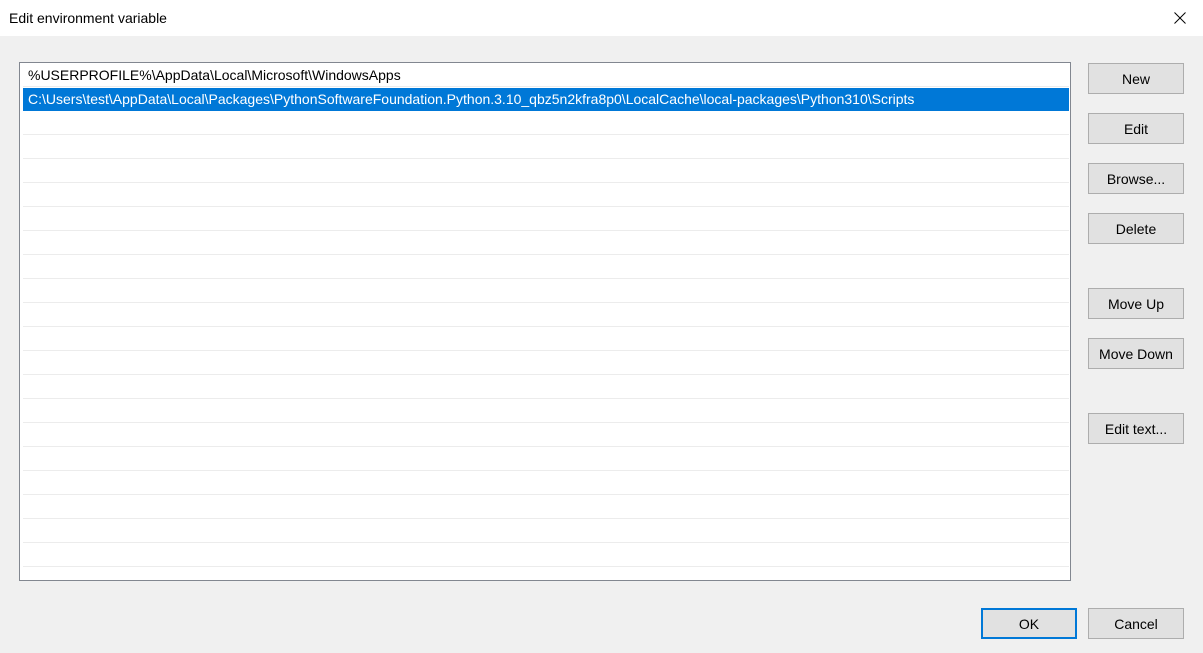 The width and height of the screenshot is (1203, 653). I want to click on close-icon, so click(1180, 18).